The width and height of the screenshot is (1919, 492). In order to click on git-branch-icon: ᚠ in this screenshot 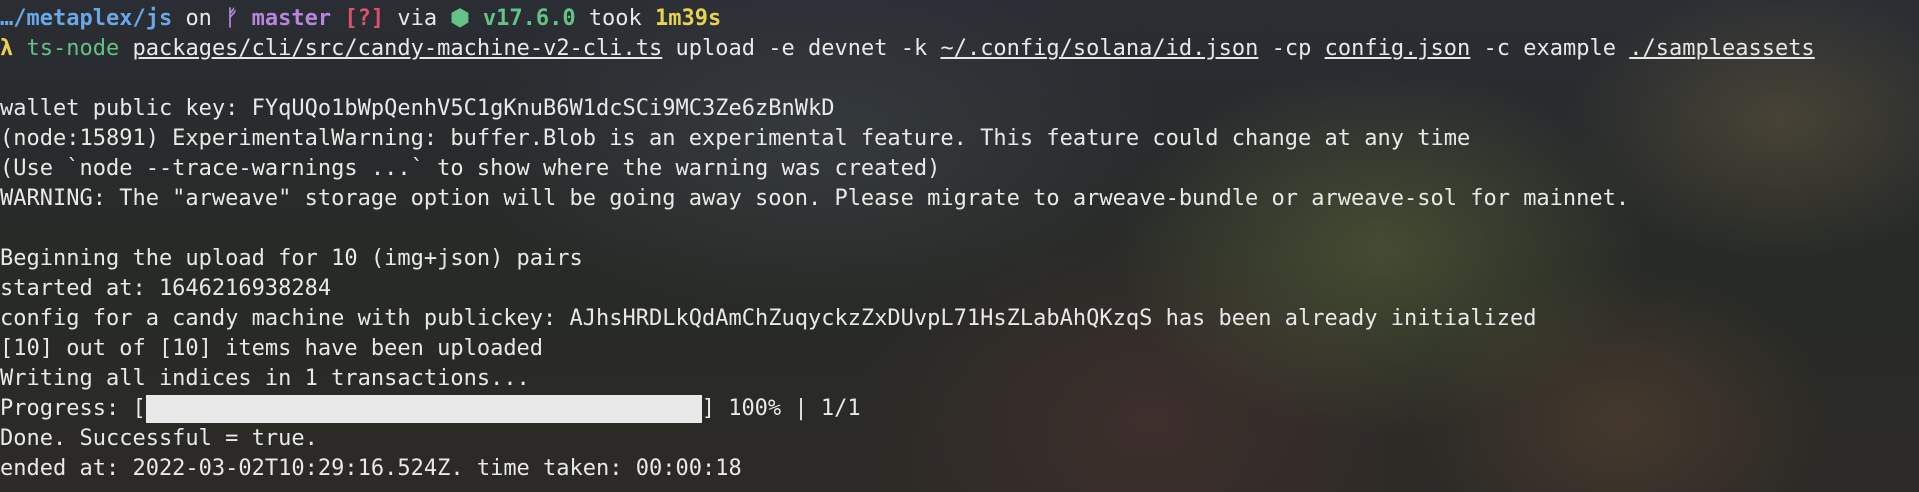, I will do `click(232, 18)`.